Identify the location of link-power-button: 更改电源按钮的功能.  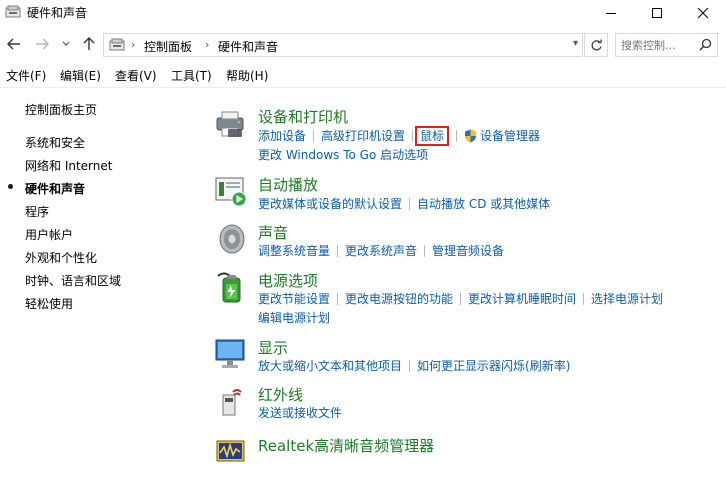
(399, 299).